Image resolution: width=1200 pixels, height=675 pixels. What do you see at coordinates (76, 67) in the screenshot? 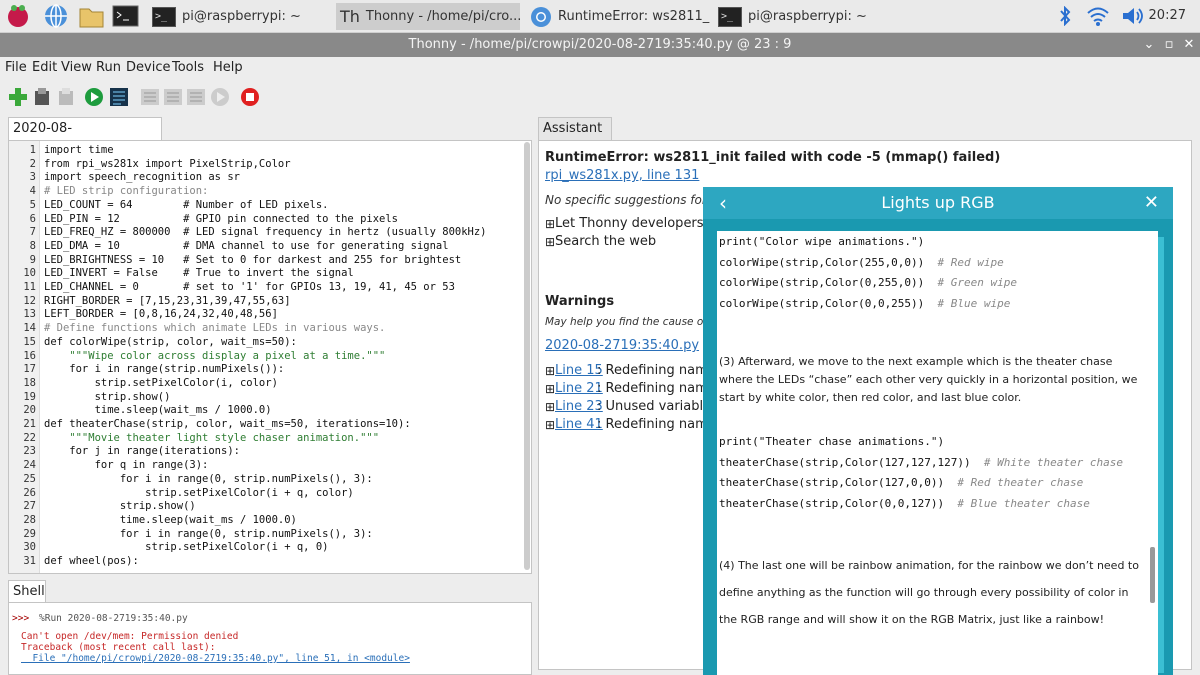
I see `menu-view: View` at bounding box center [76, 67].